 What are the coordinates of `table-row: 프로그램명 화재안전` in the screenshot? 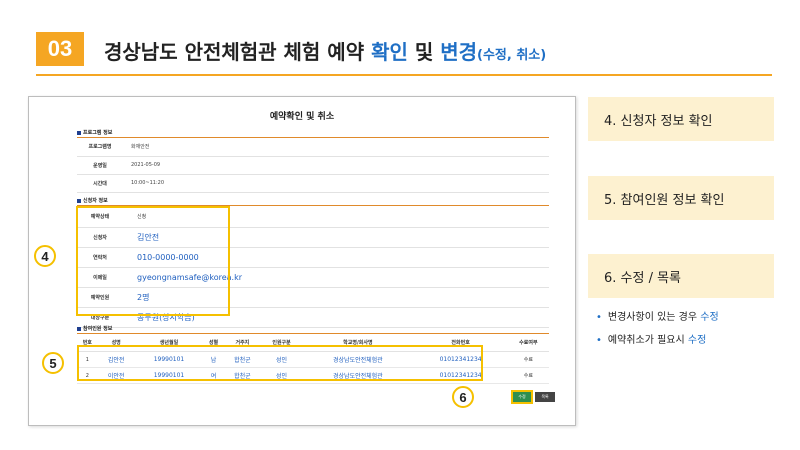 It's located at (313, 147).